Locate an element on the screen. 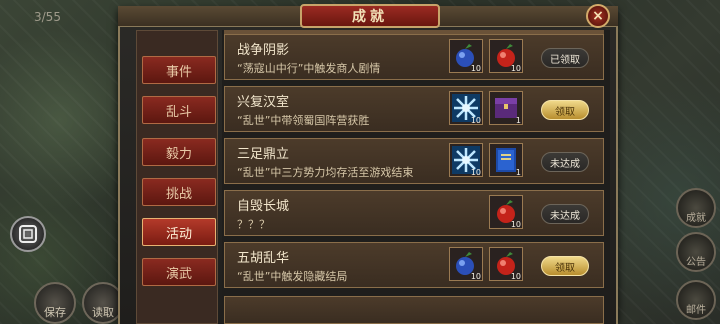  tab-label: 乱斗 is located at coordinates (178, 112).